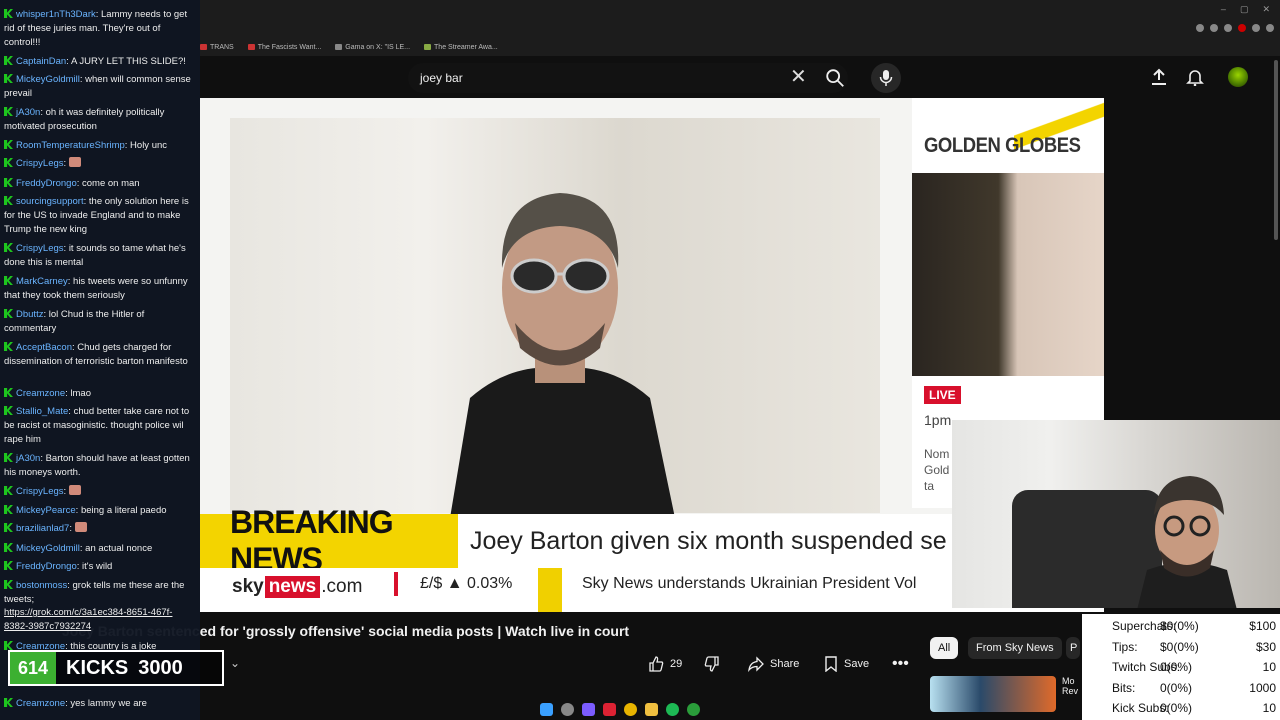 The width and height of the screenshot is (1280, 720). Describe the element at coordinates (119, 548) in the screenshot. I see `chat-text: an actual nonce` at that location.